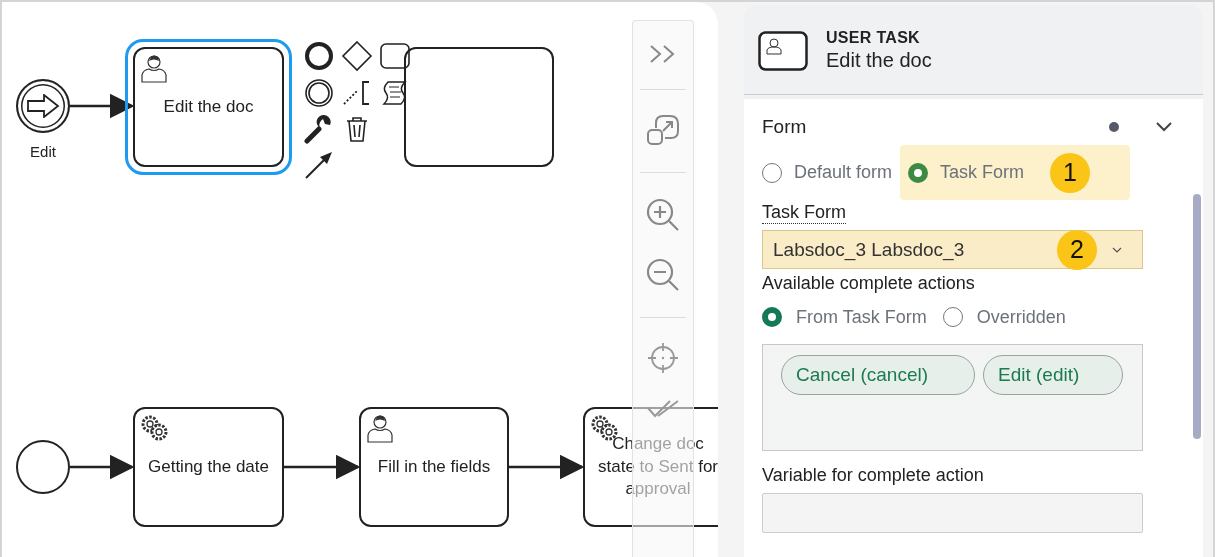 The image size is (1215, 557). I want to click on action-tag: Edit (edit), so click(1053, 375).